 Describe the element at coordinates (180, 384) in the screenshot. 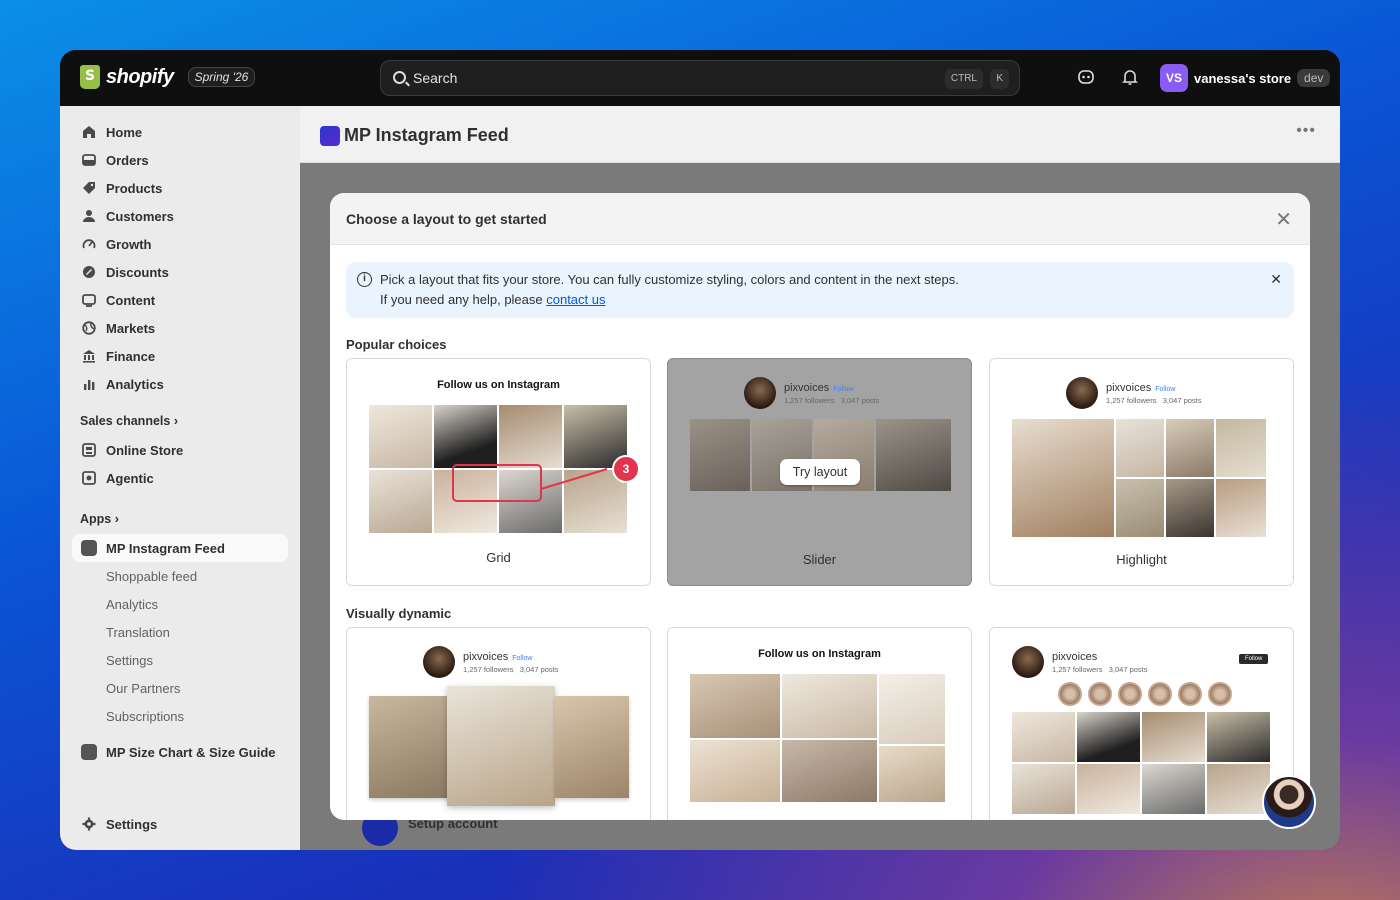

I see `sidebar-item-analytics: Analytics` at that location.